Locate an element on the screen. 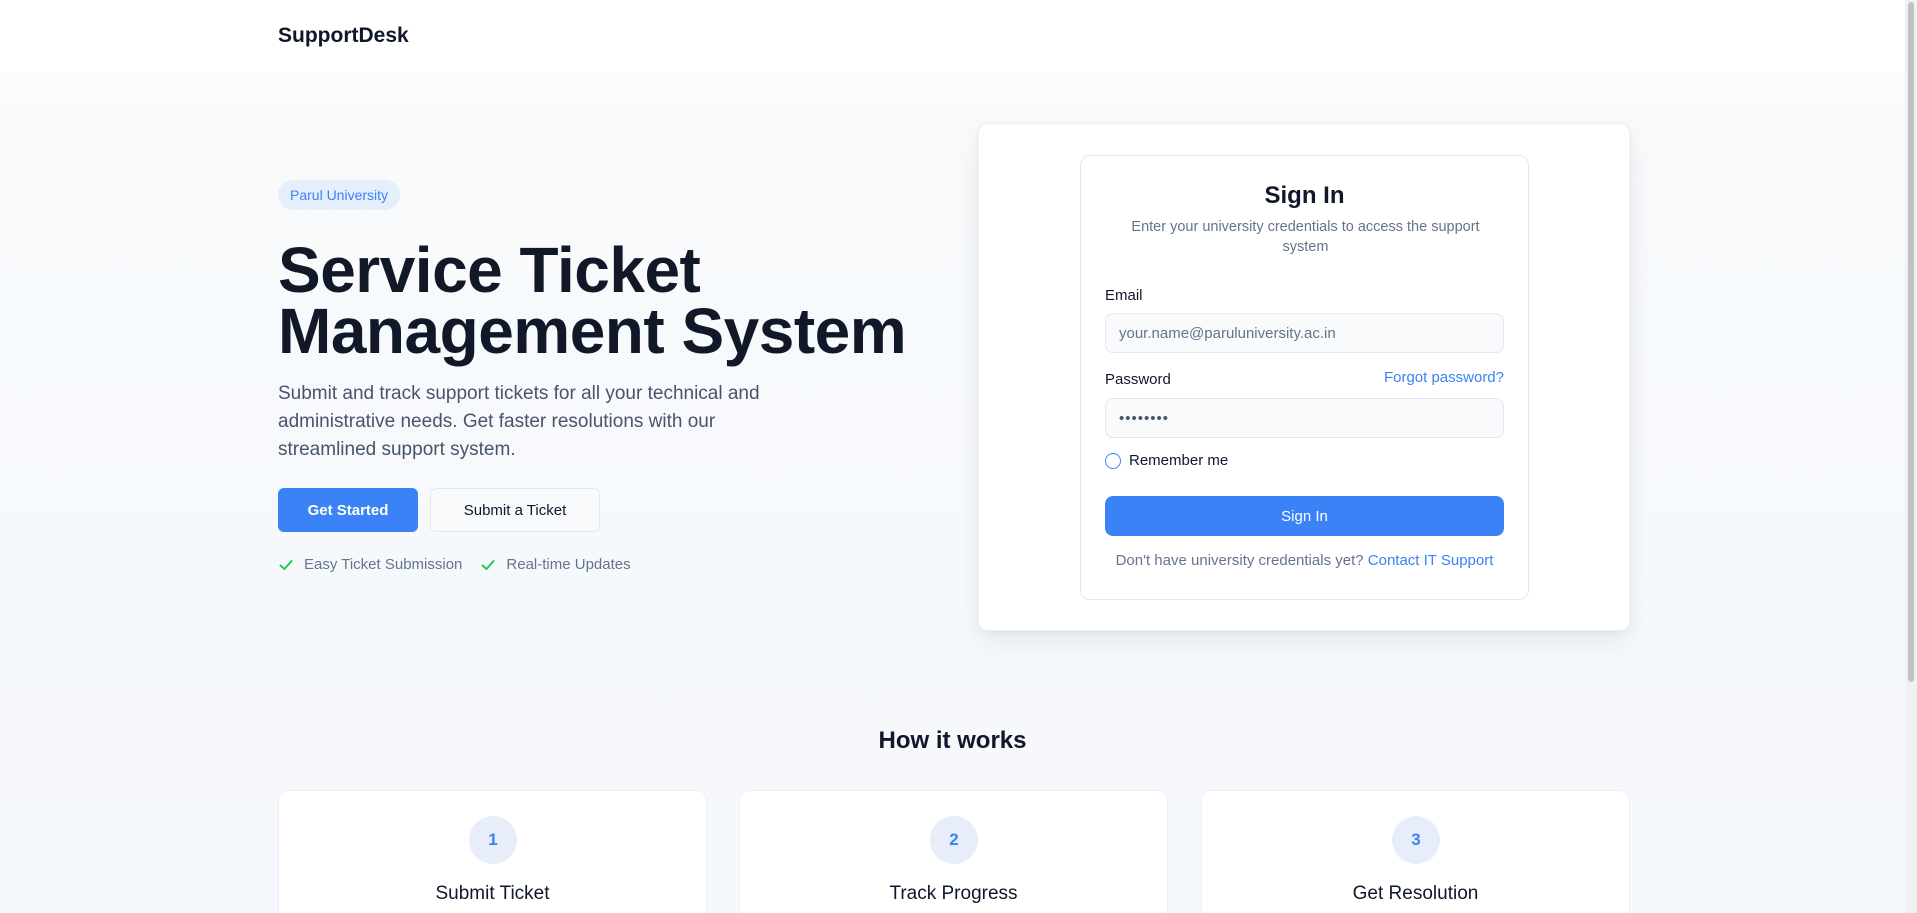  signin-title: Sign In is located at coordinates (1304, 195).